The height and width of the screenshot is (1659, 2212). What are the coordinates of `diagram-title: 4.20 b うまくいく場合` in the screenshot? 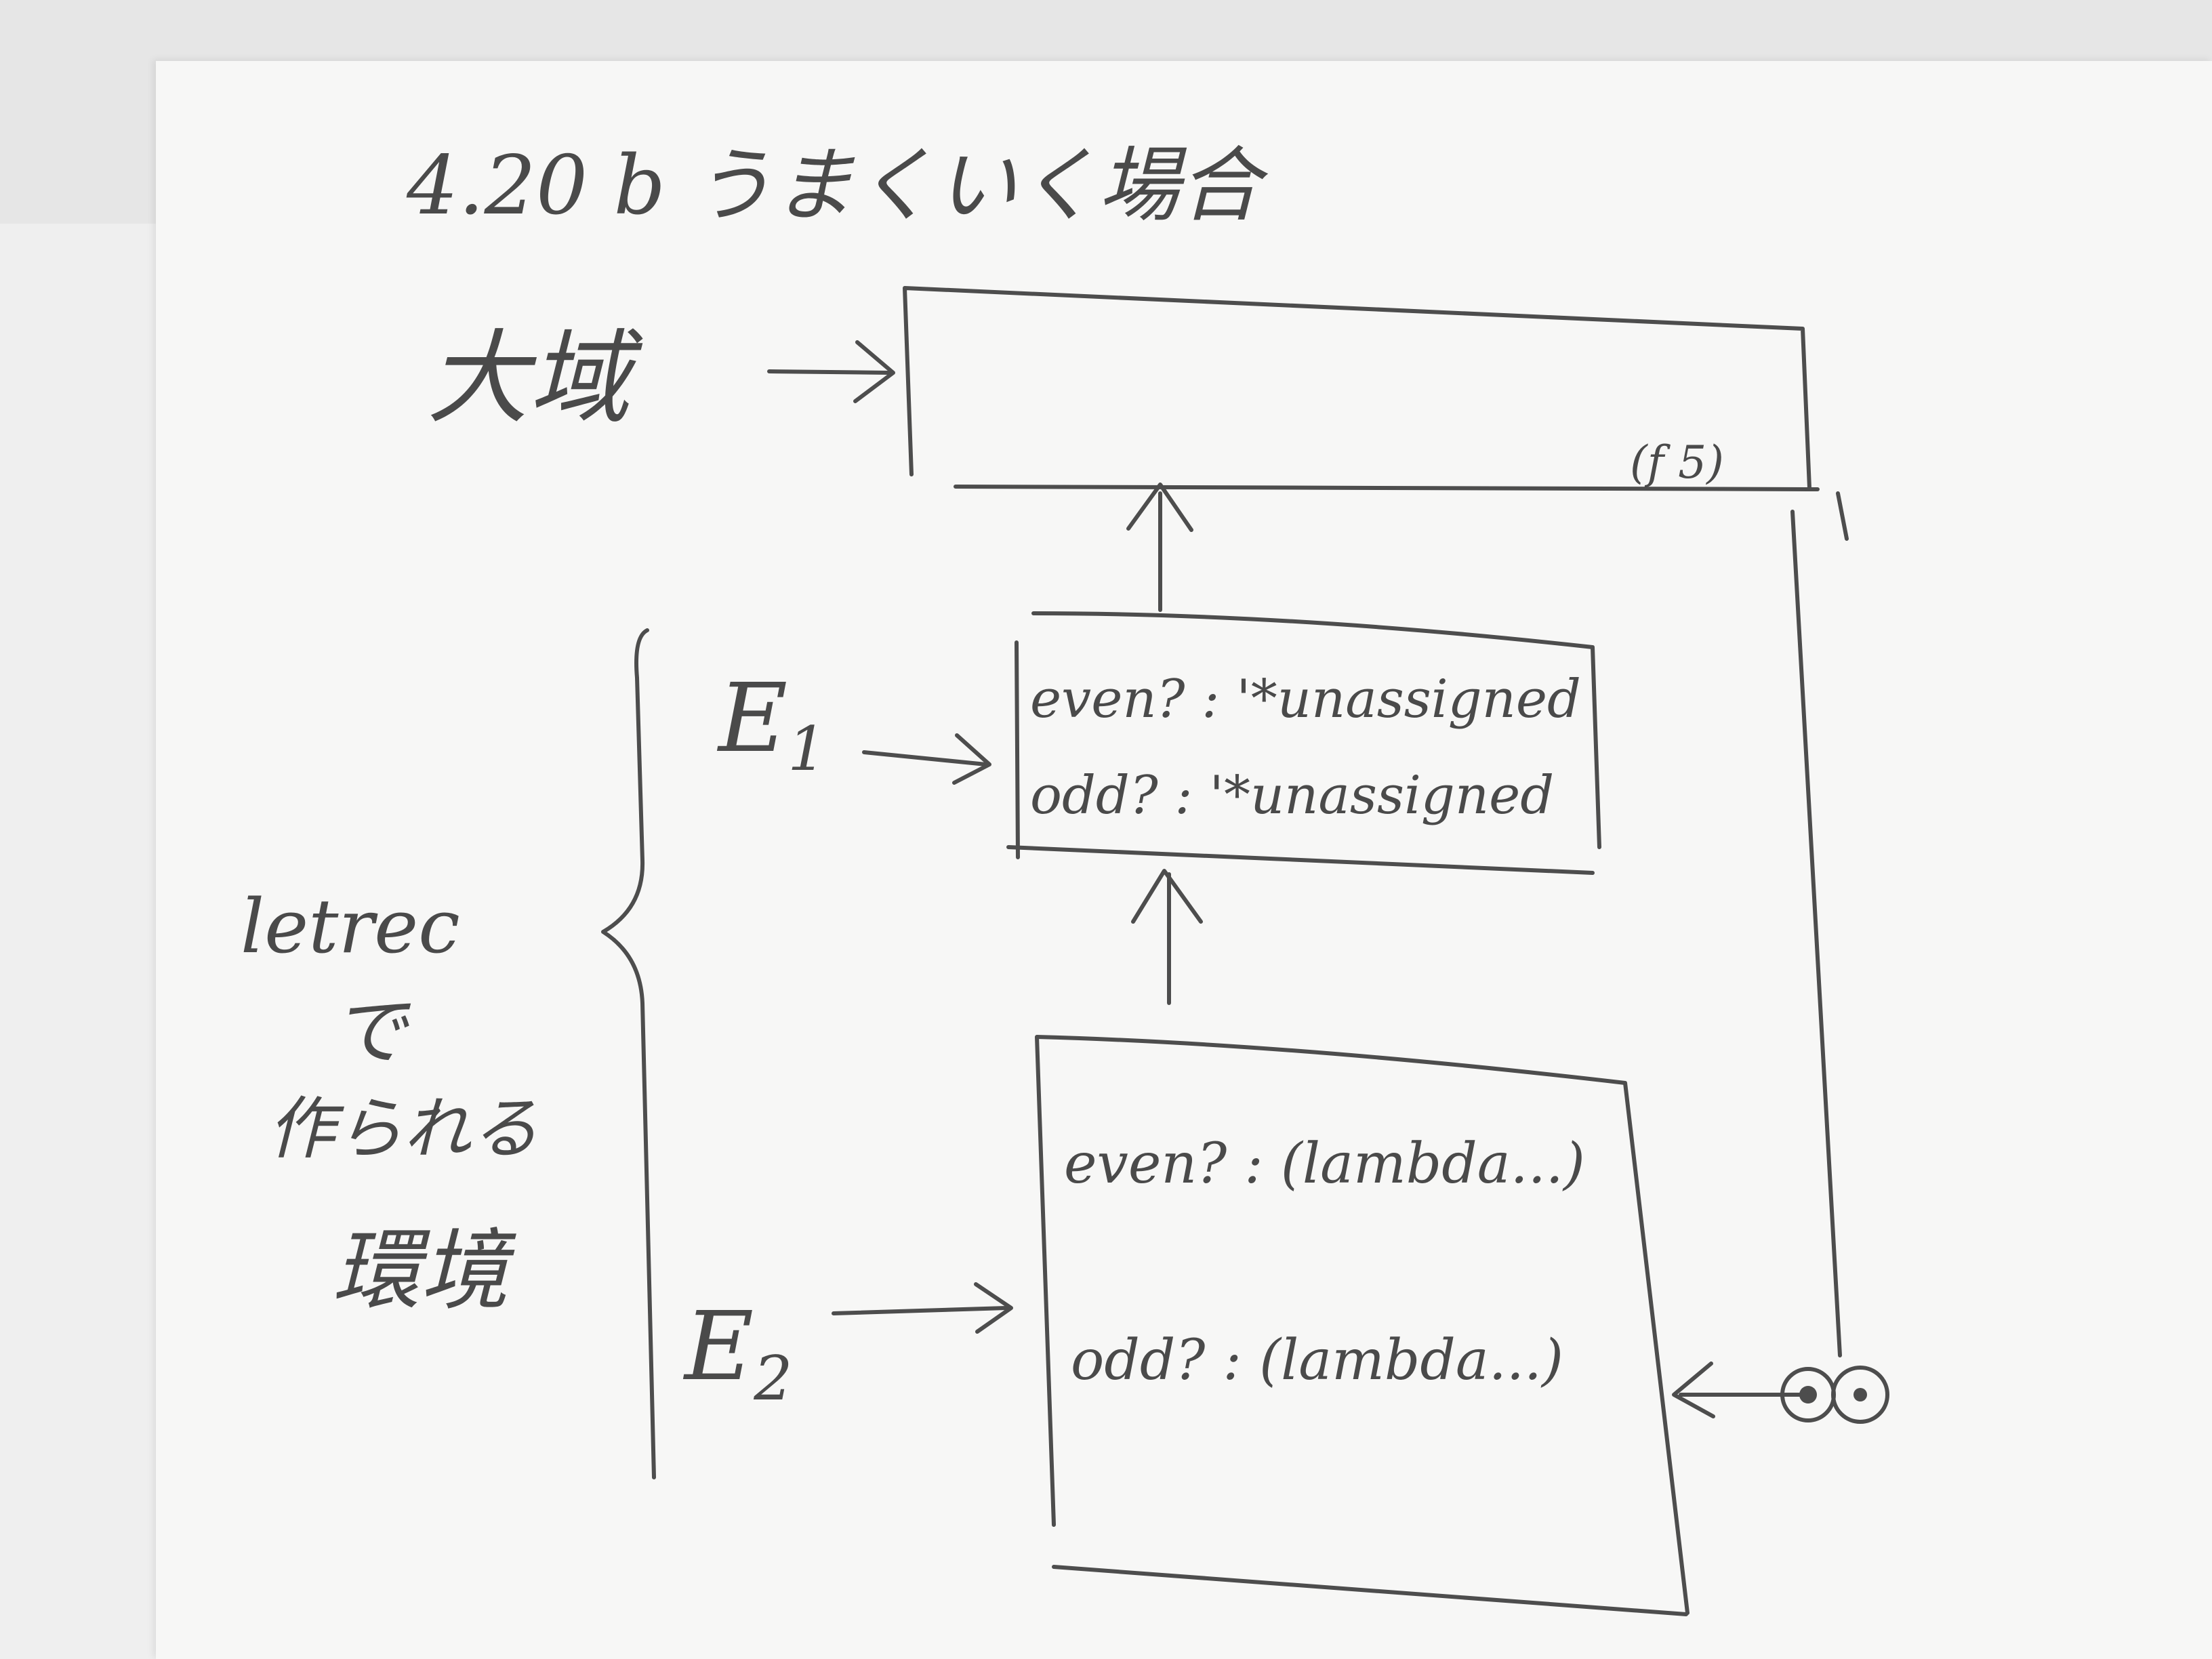 It's located at (837, 186).